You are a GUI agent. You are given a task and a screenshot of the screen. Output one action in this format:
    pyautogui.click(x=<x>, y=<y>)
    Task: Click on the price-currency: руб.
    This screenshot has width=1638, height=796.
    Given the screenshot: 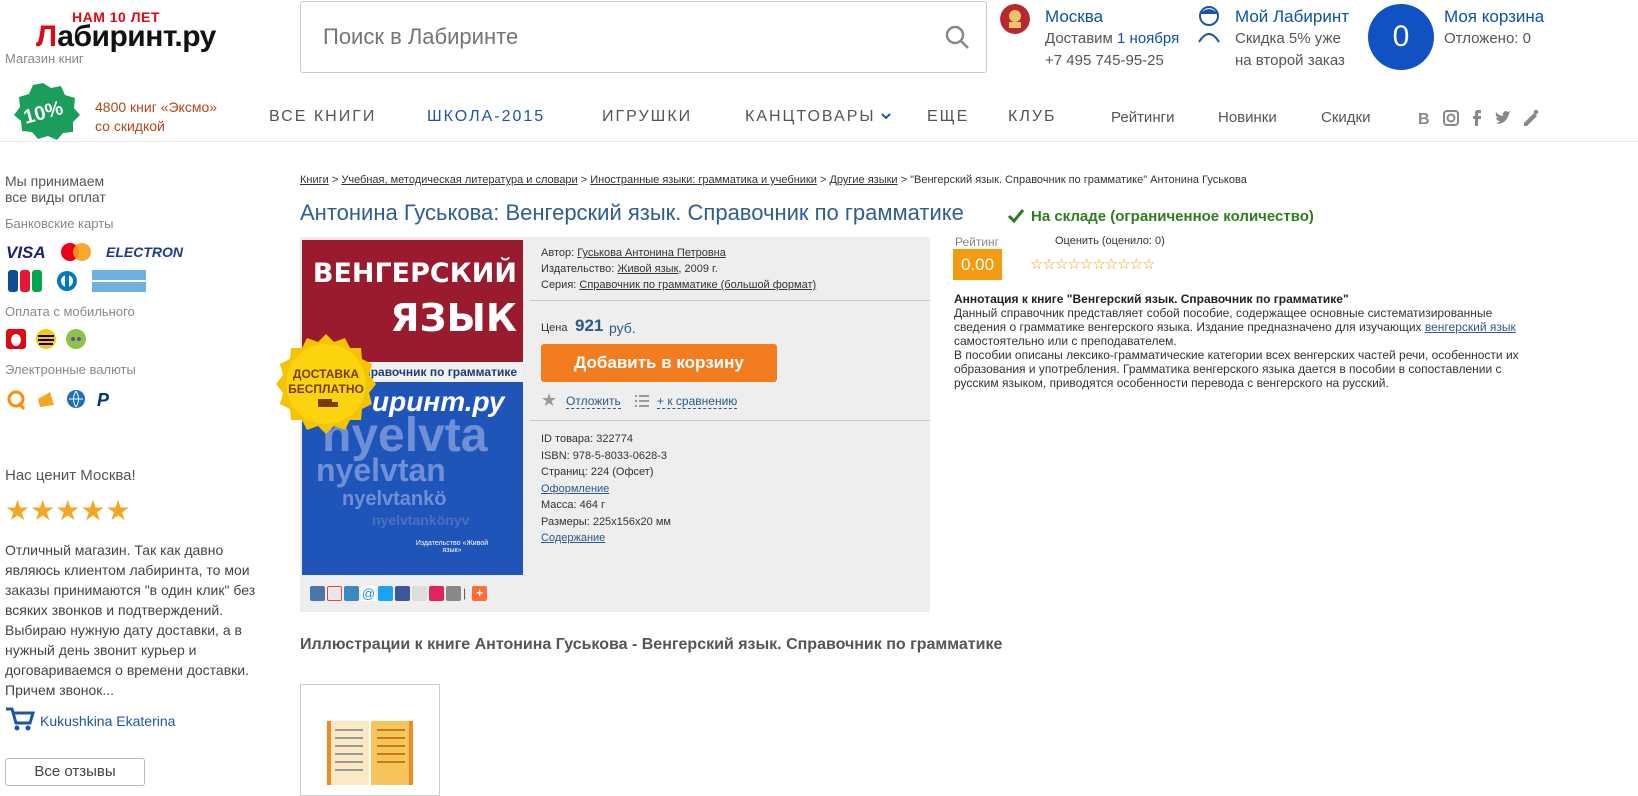 What is the action you would take?
    pyautogui.click(x=622, y=328)
    